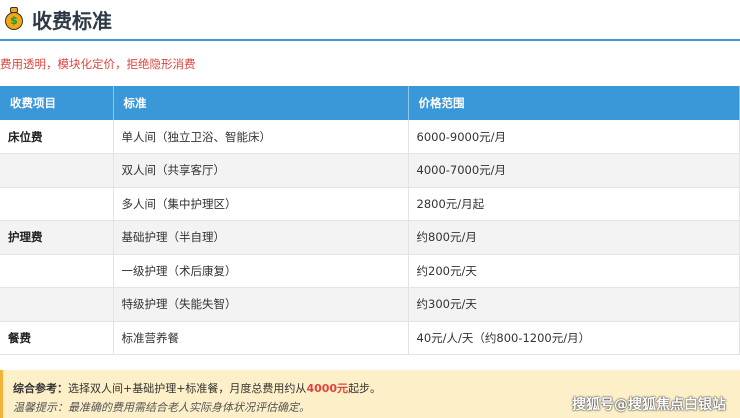  I want to click on cell-standard: 一级护理（术后康复）, so click(261, 271).